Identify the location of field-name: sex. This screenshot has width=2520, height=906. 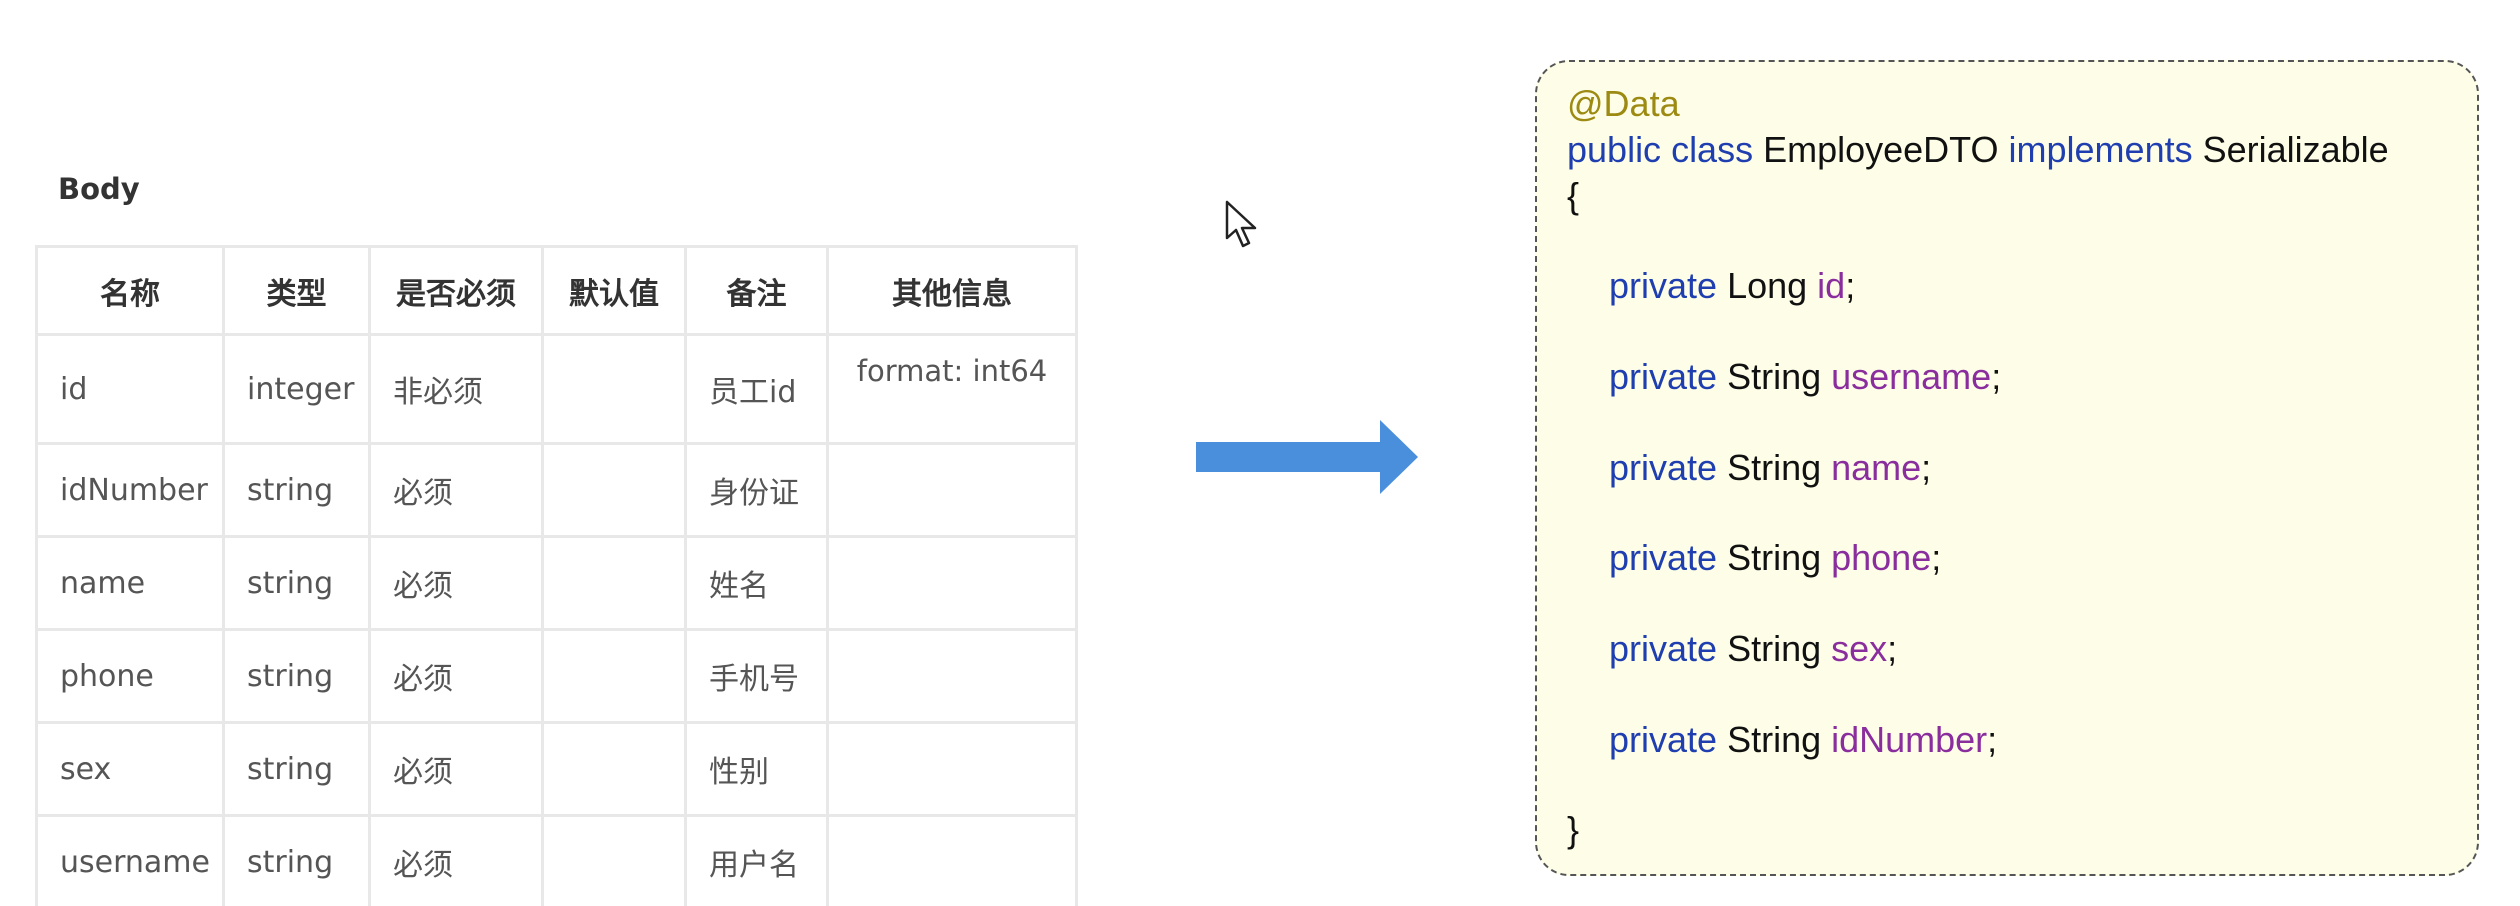
(1859, 648).